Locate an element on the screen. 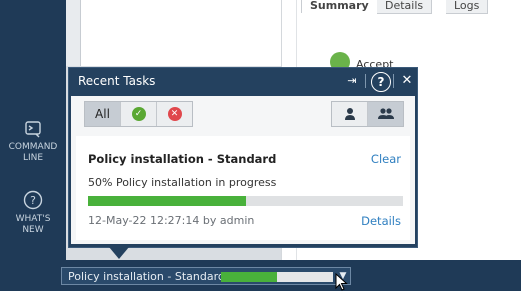 The height and width of the screenshot is (291, 521). check-circle-icon: ✓ is located at coordinates (138, 114).